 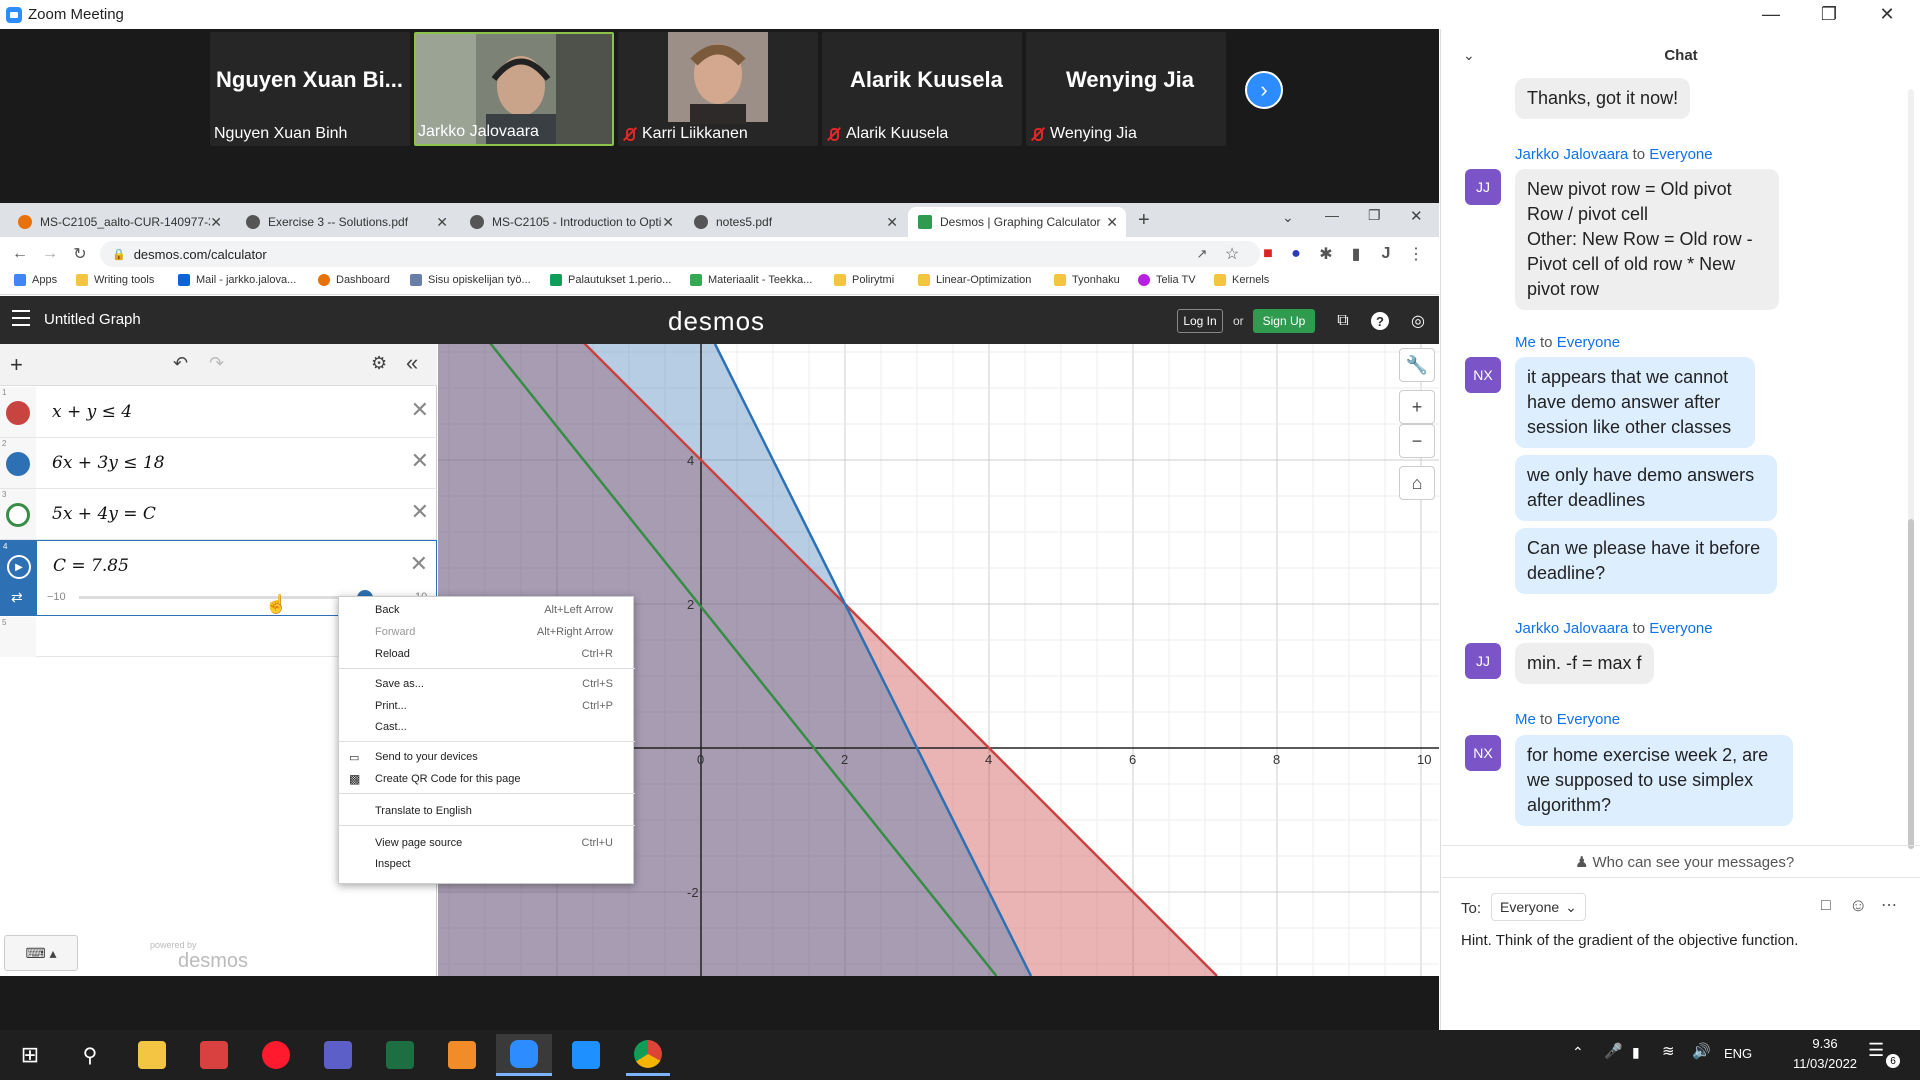 What do you see at coordinates (1684, 862) in the screenshot?
I see `who-can-see-link: ♟ Who can see your messages?` at bounding box center [1684, 862].